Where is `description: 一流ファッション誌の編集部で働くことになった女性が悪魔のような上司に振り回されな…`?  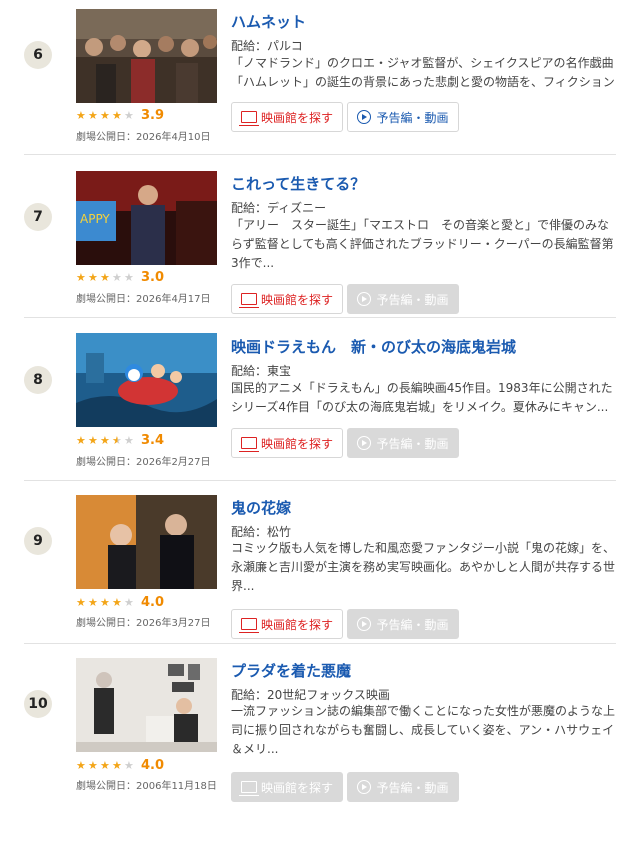 description: 一流ファッション誌の編集部で働くことになった女性が悪魔のような上司に振り回されな… is located at coordinates (423, 730).